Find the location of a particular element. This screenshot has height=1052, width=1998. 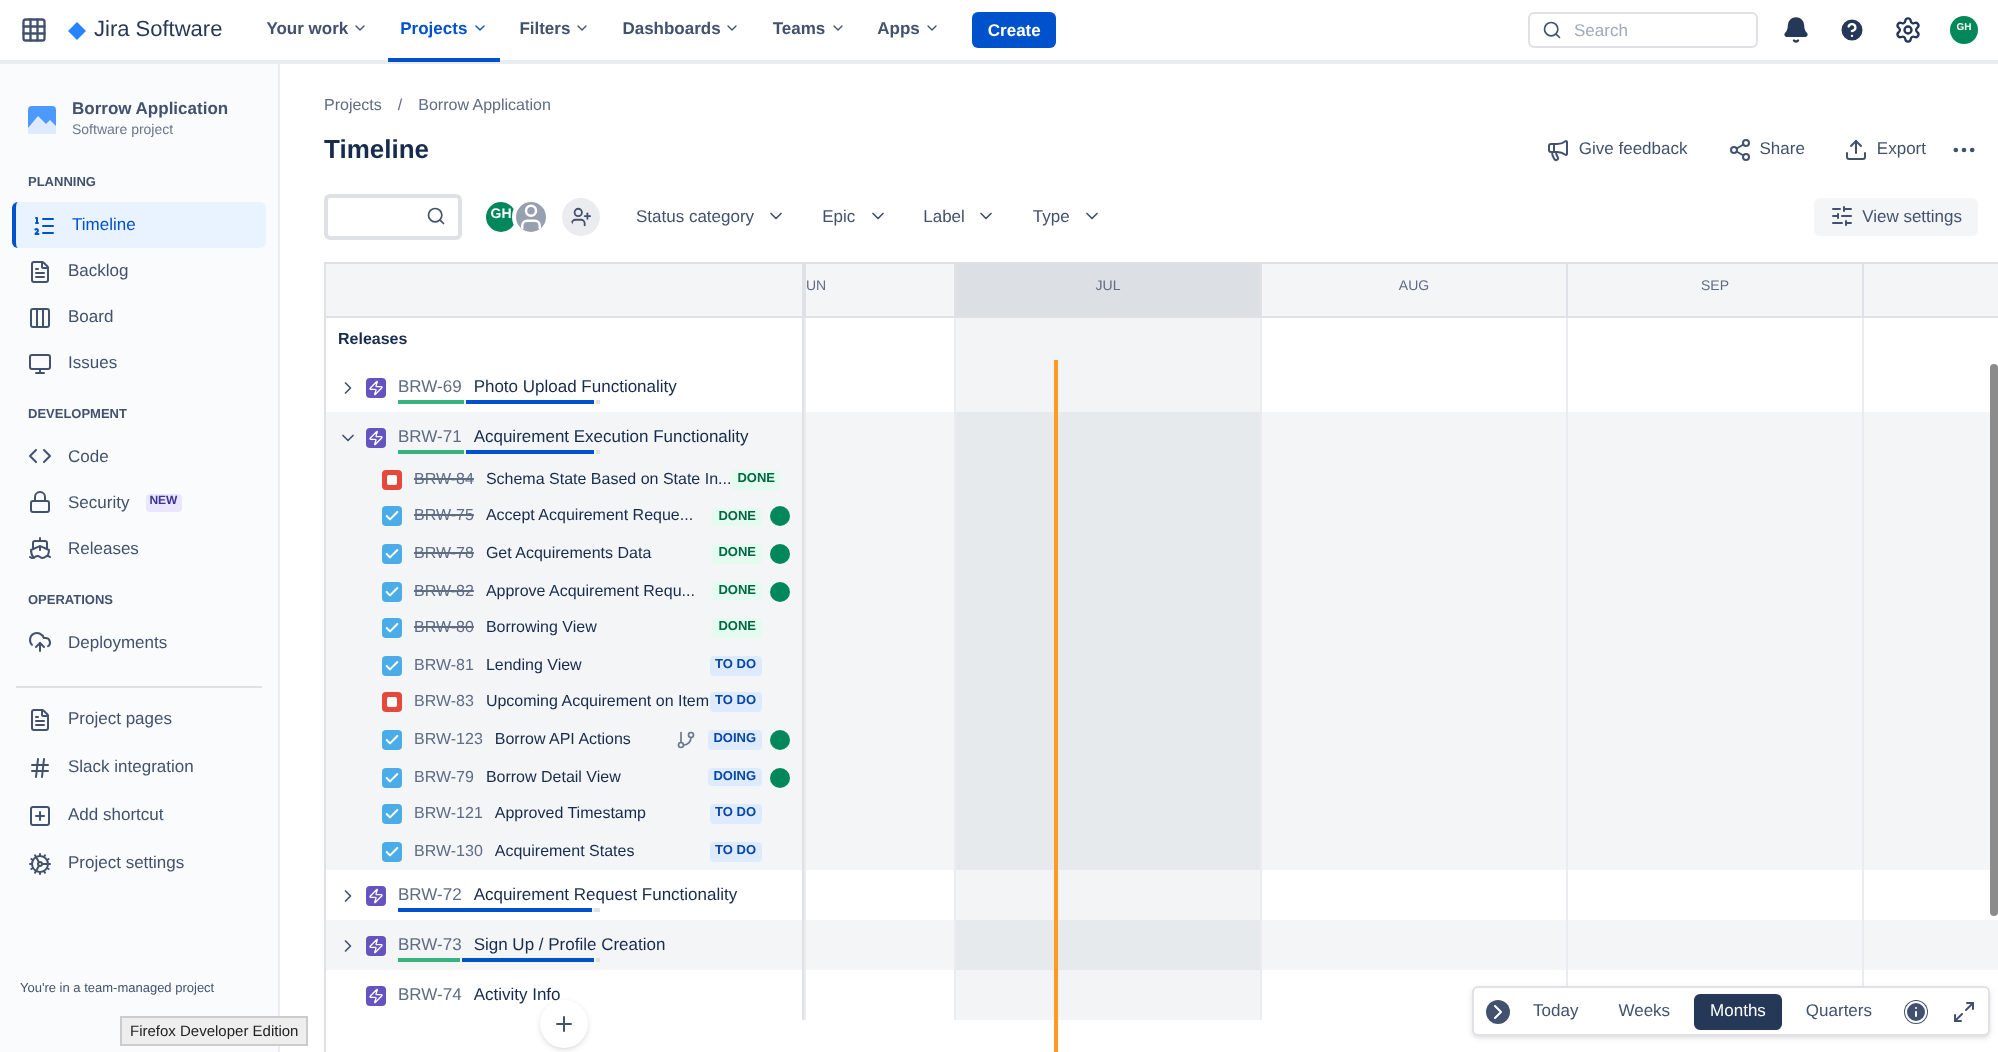

filter-dropdown: Type is located at coordinates (1067, 216).